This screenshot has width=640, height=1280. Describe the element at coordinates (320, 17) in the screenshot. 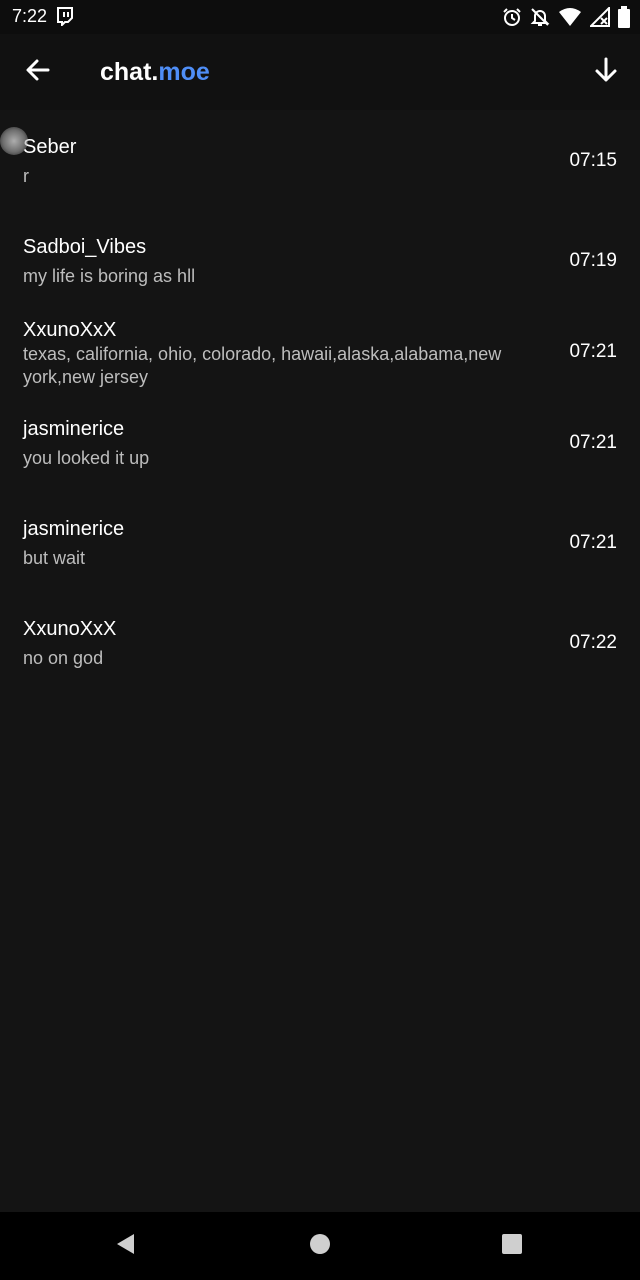

I see `status-bar: 7:22` at that location.